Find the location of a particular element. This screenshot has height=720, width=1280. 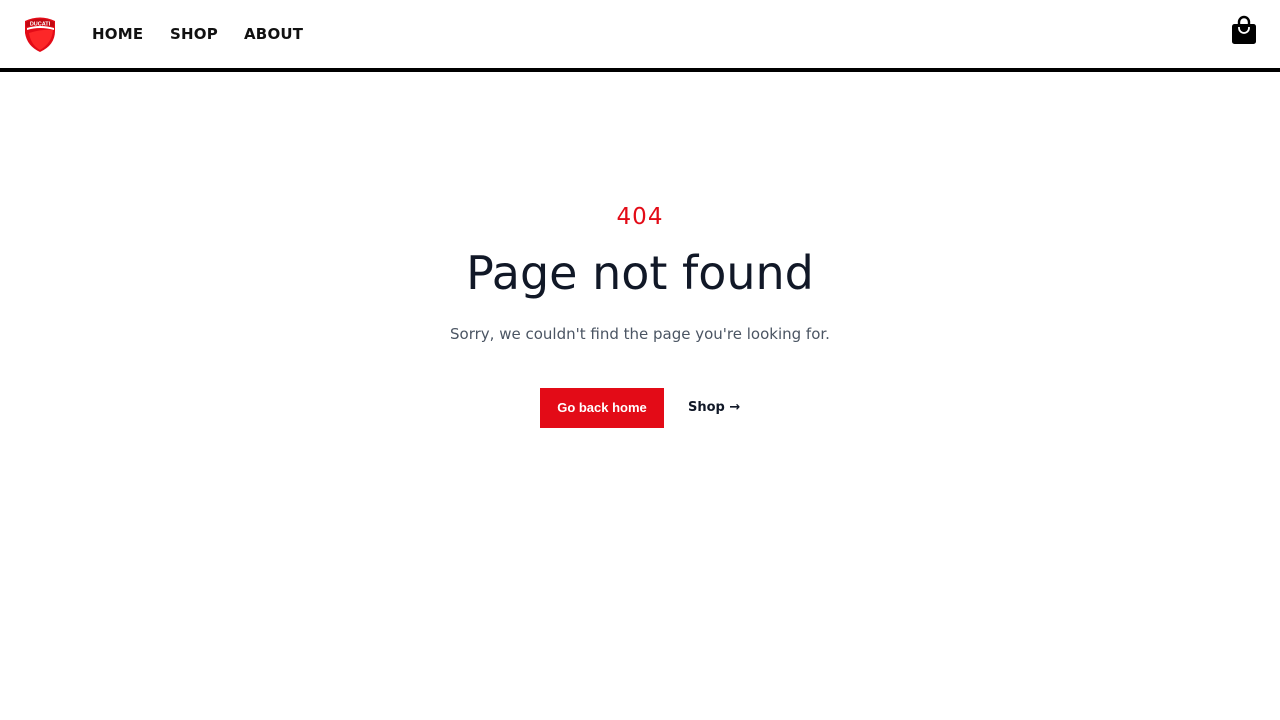

shop-link: Shop → is located at coordinates (714, 408).